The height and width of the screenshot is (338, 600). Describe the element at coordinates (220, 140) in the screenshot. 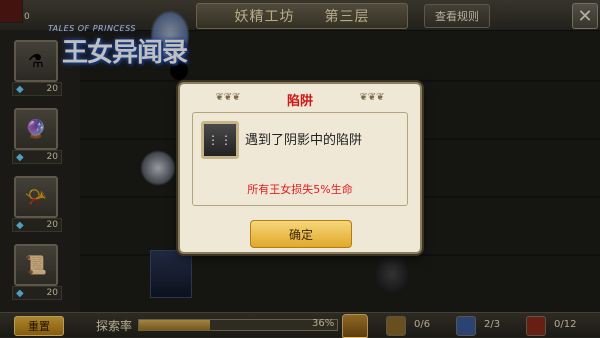

I see `trap-icon: ⋮⋮` at that location.